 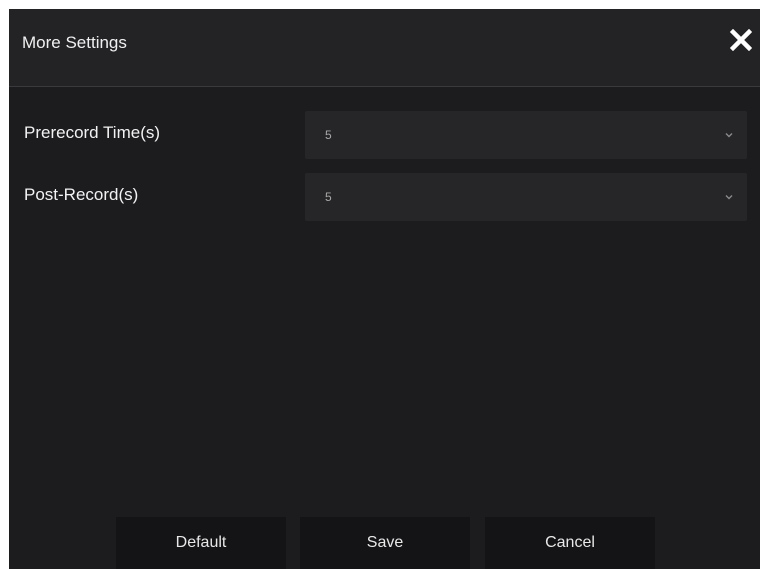 What do you see at coordinates (328, 135) in the screenshot?
I see `prerecord-time-value: 5` at bounding box center [328, 135].